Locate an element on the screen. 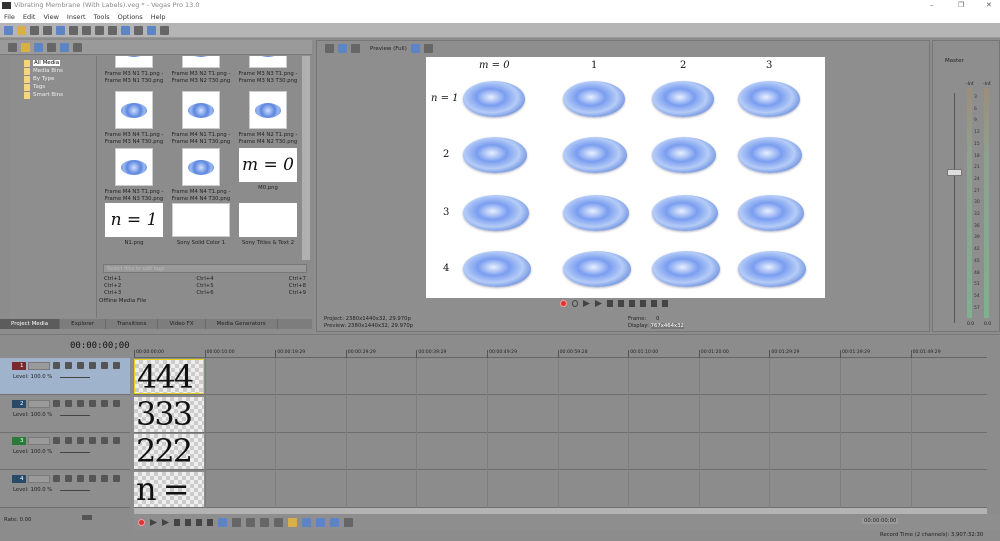 The image size is (1000, 541). media-scrollbar is located at coordinates (306, 158).